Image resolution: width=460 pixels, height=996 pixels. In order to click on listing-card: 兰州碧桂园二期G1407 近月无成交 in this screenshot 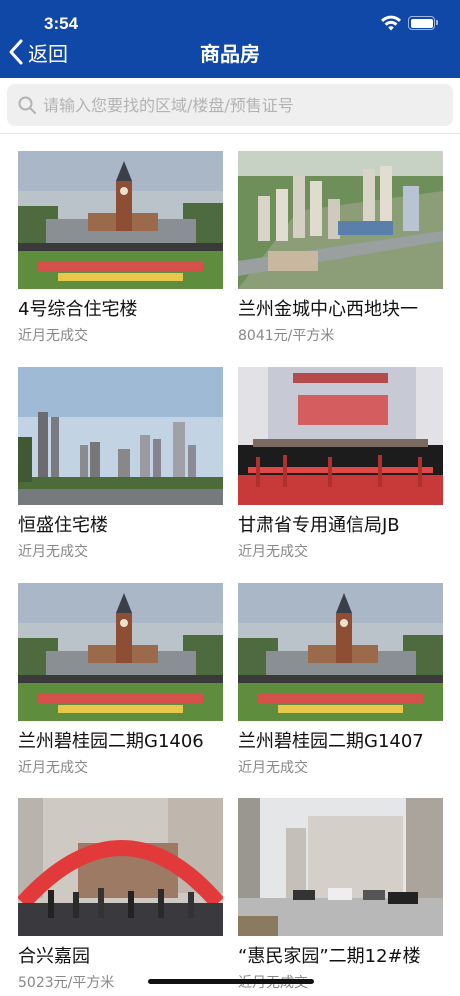, I will do `click(340, 683)`.